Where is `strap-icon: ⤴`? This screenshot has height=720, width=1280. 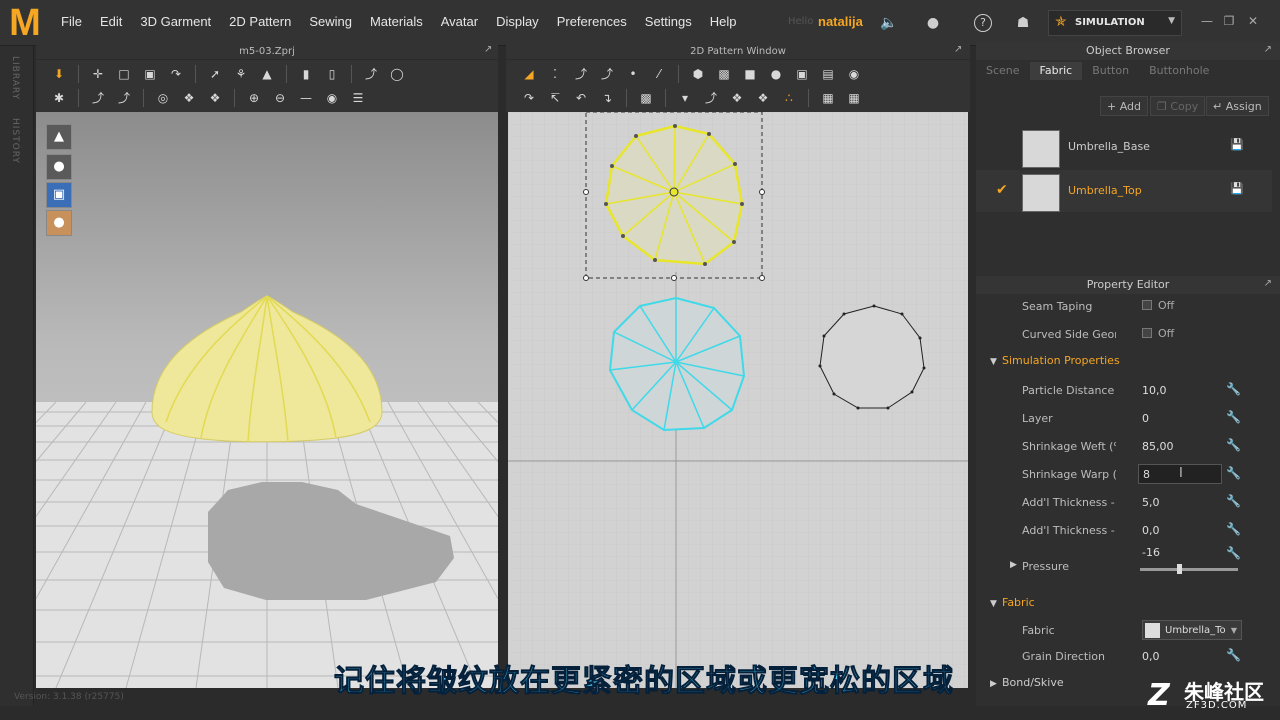 strap-icon: ⤴ is located at coordinates (371, 74).